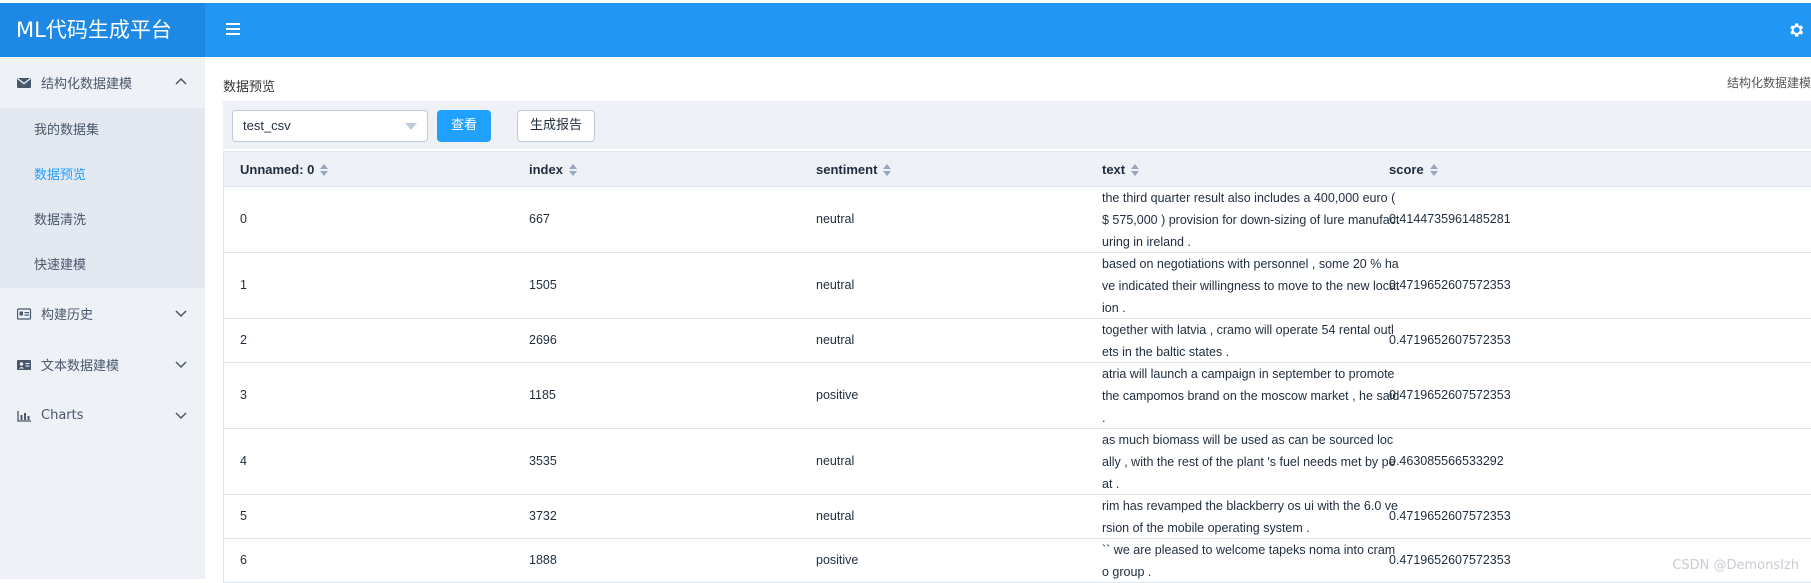 The image size is (1811, 583). What do you see at coordinates (249, 87) in the screenshot?
I see `page-title: 数据预览` at bounding box center [249, 87].